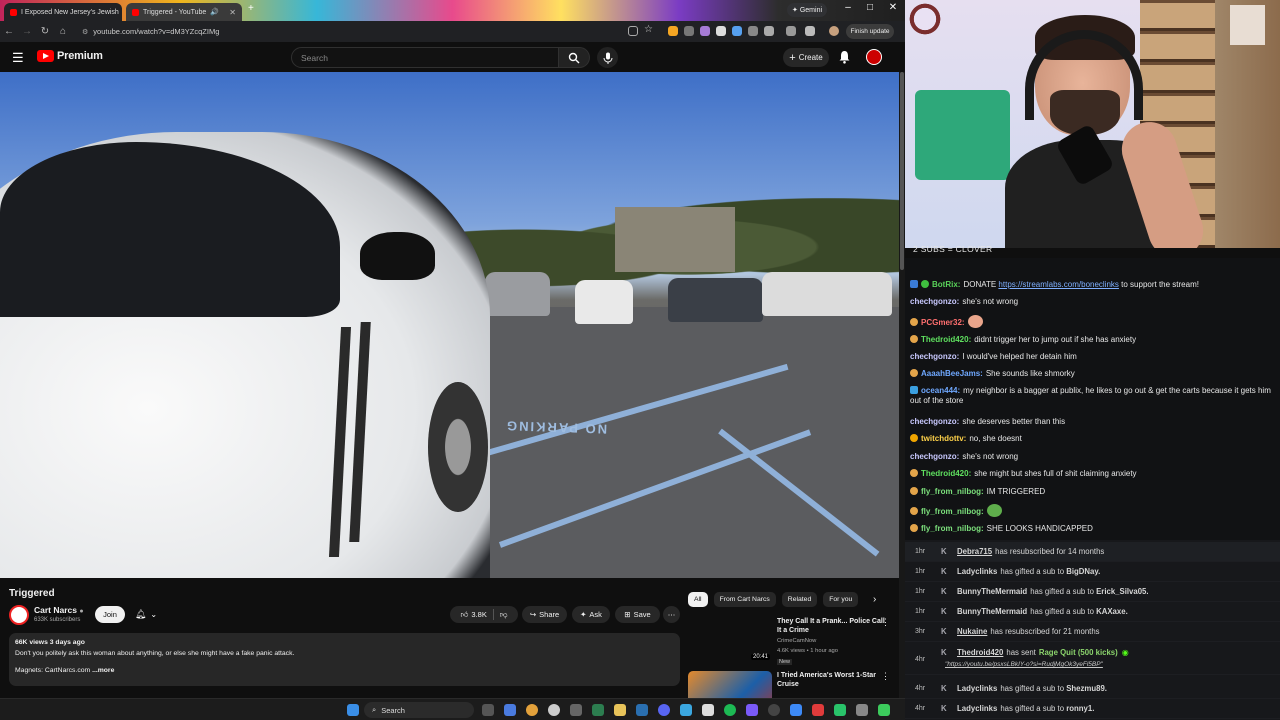 This screenshot has width=1280, height=720. I want to click on save-button: ⊞ Save, so click(637, 614).